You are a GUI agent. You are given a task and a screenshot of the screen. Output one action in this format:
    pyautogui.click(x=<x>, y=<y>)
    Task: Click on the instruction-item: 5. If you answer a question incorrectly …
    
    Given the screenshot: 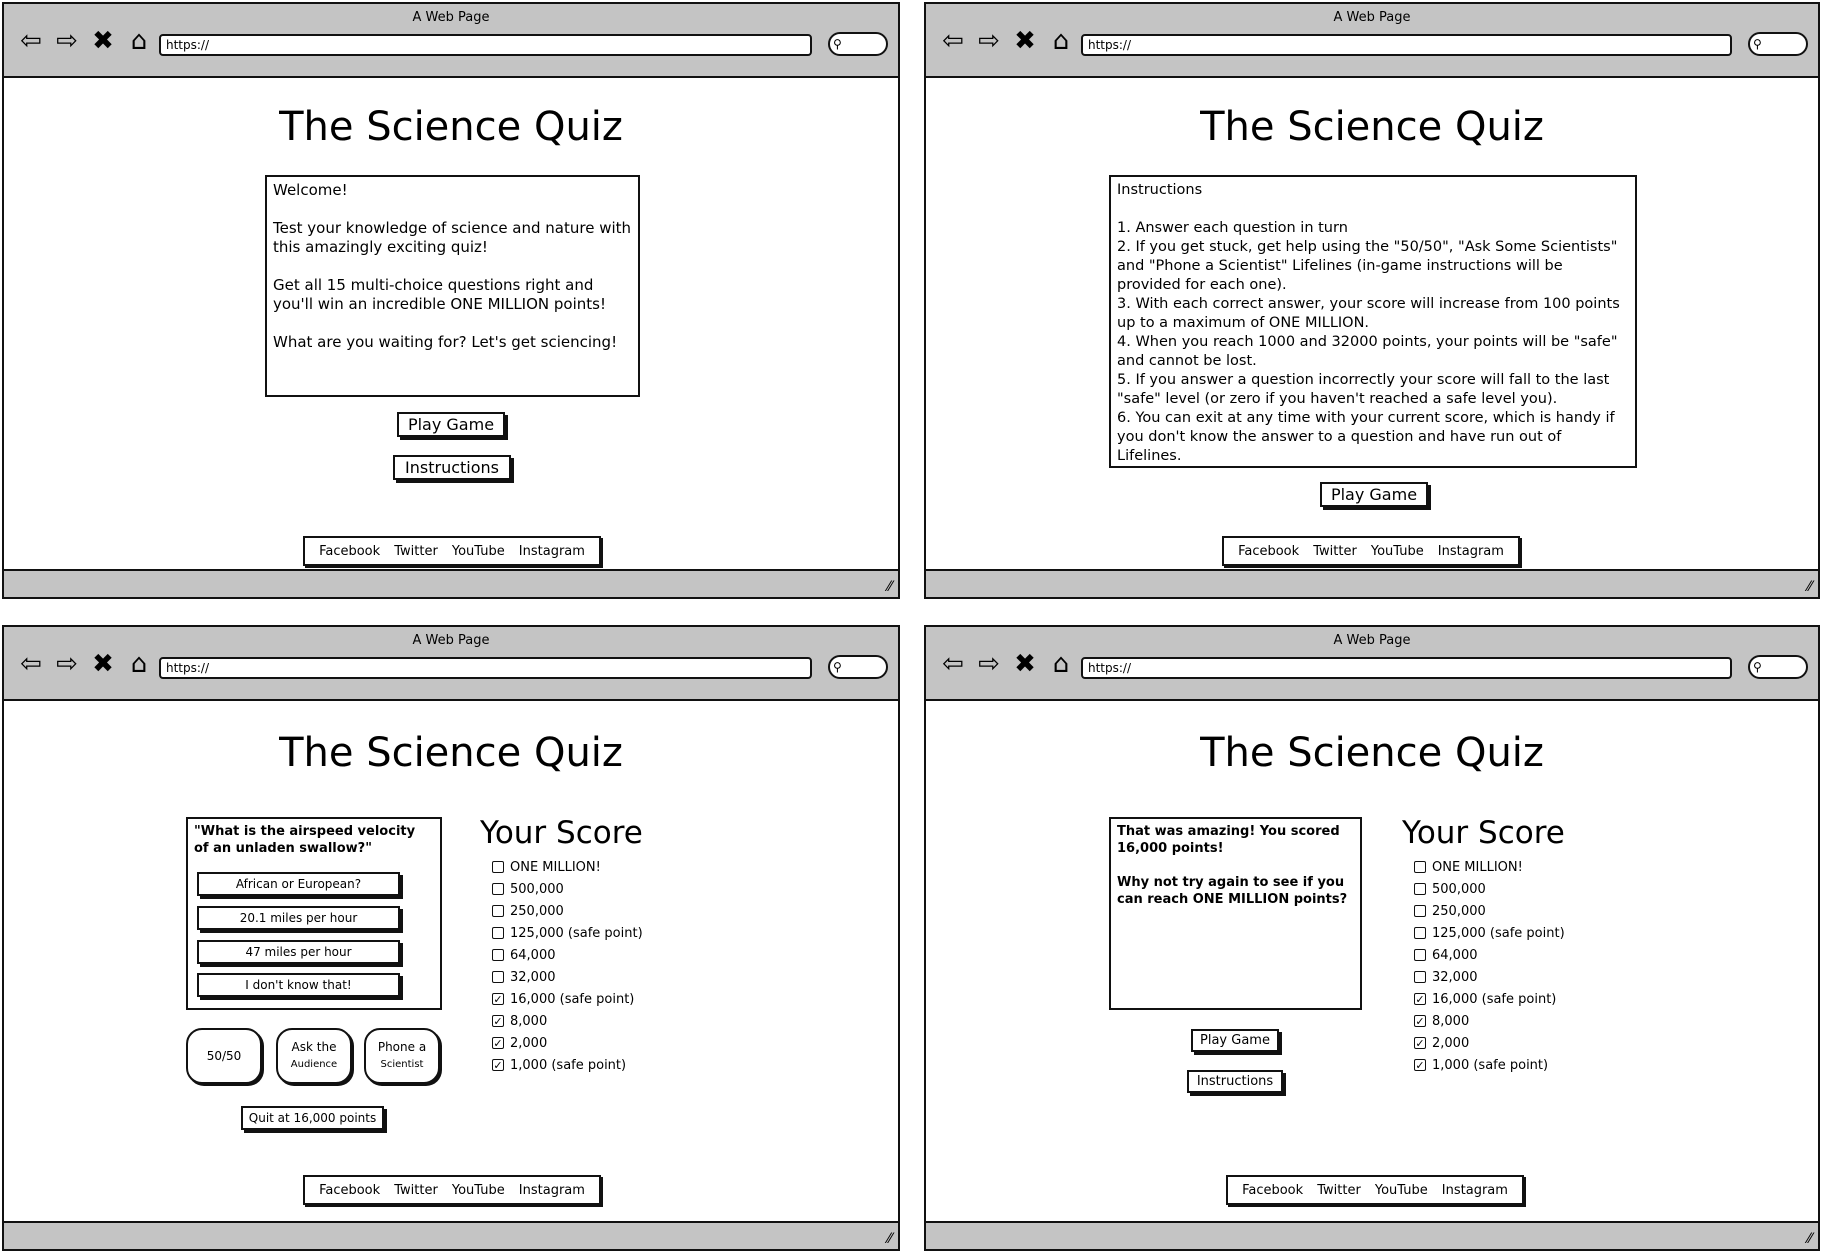 What is the action you would take?
    pyautogui.click(x=1363, y=389)
    